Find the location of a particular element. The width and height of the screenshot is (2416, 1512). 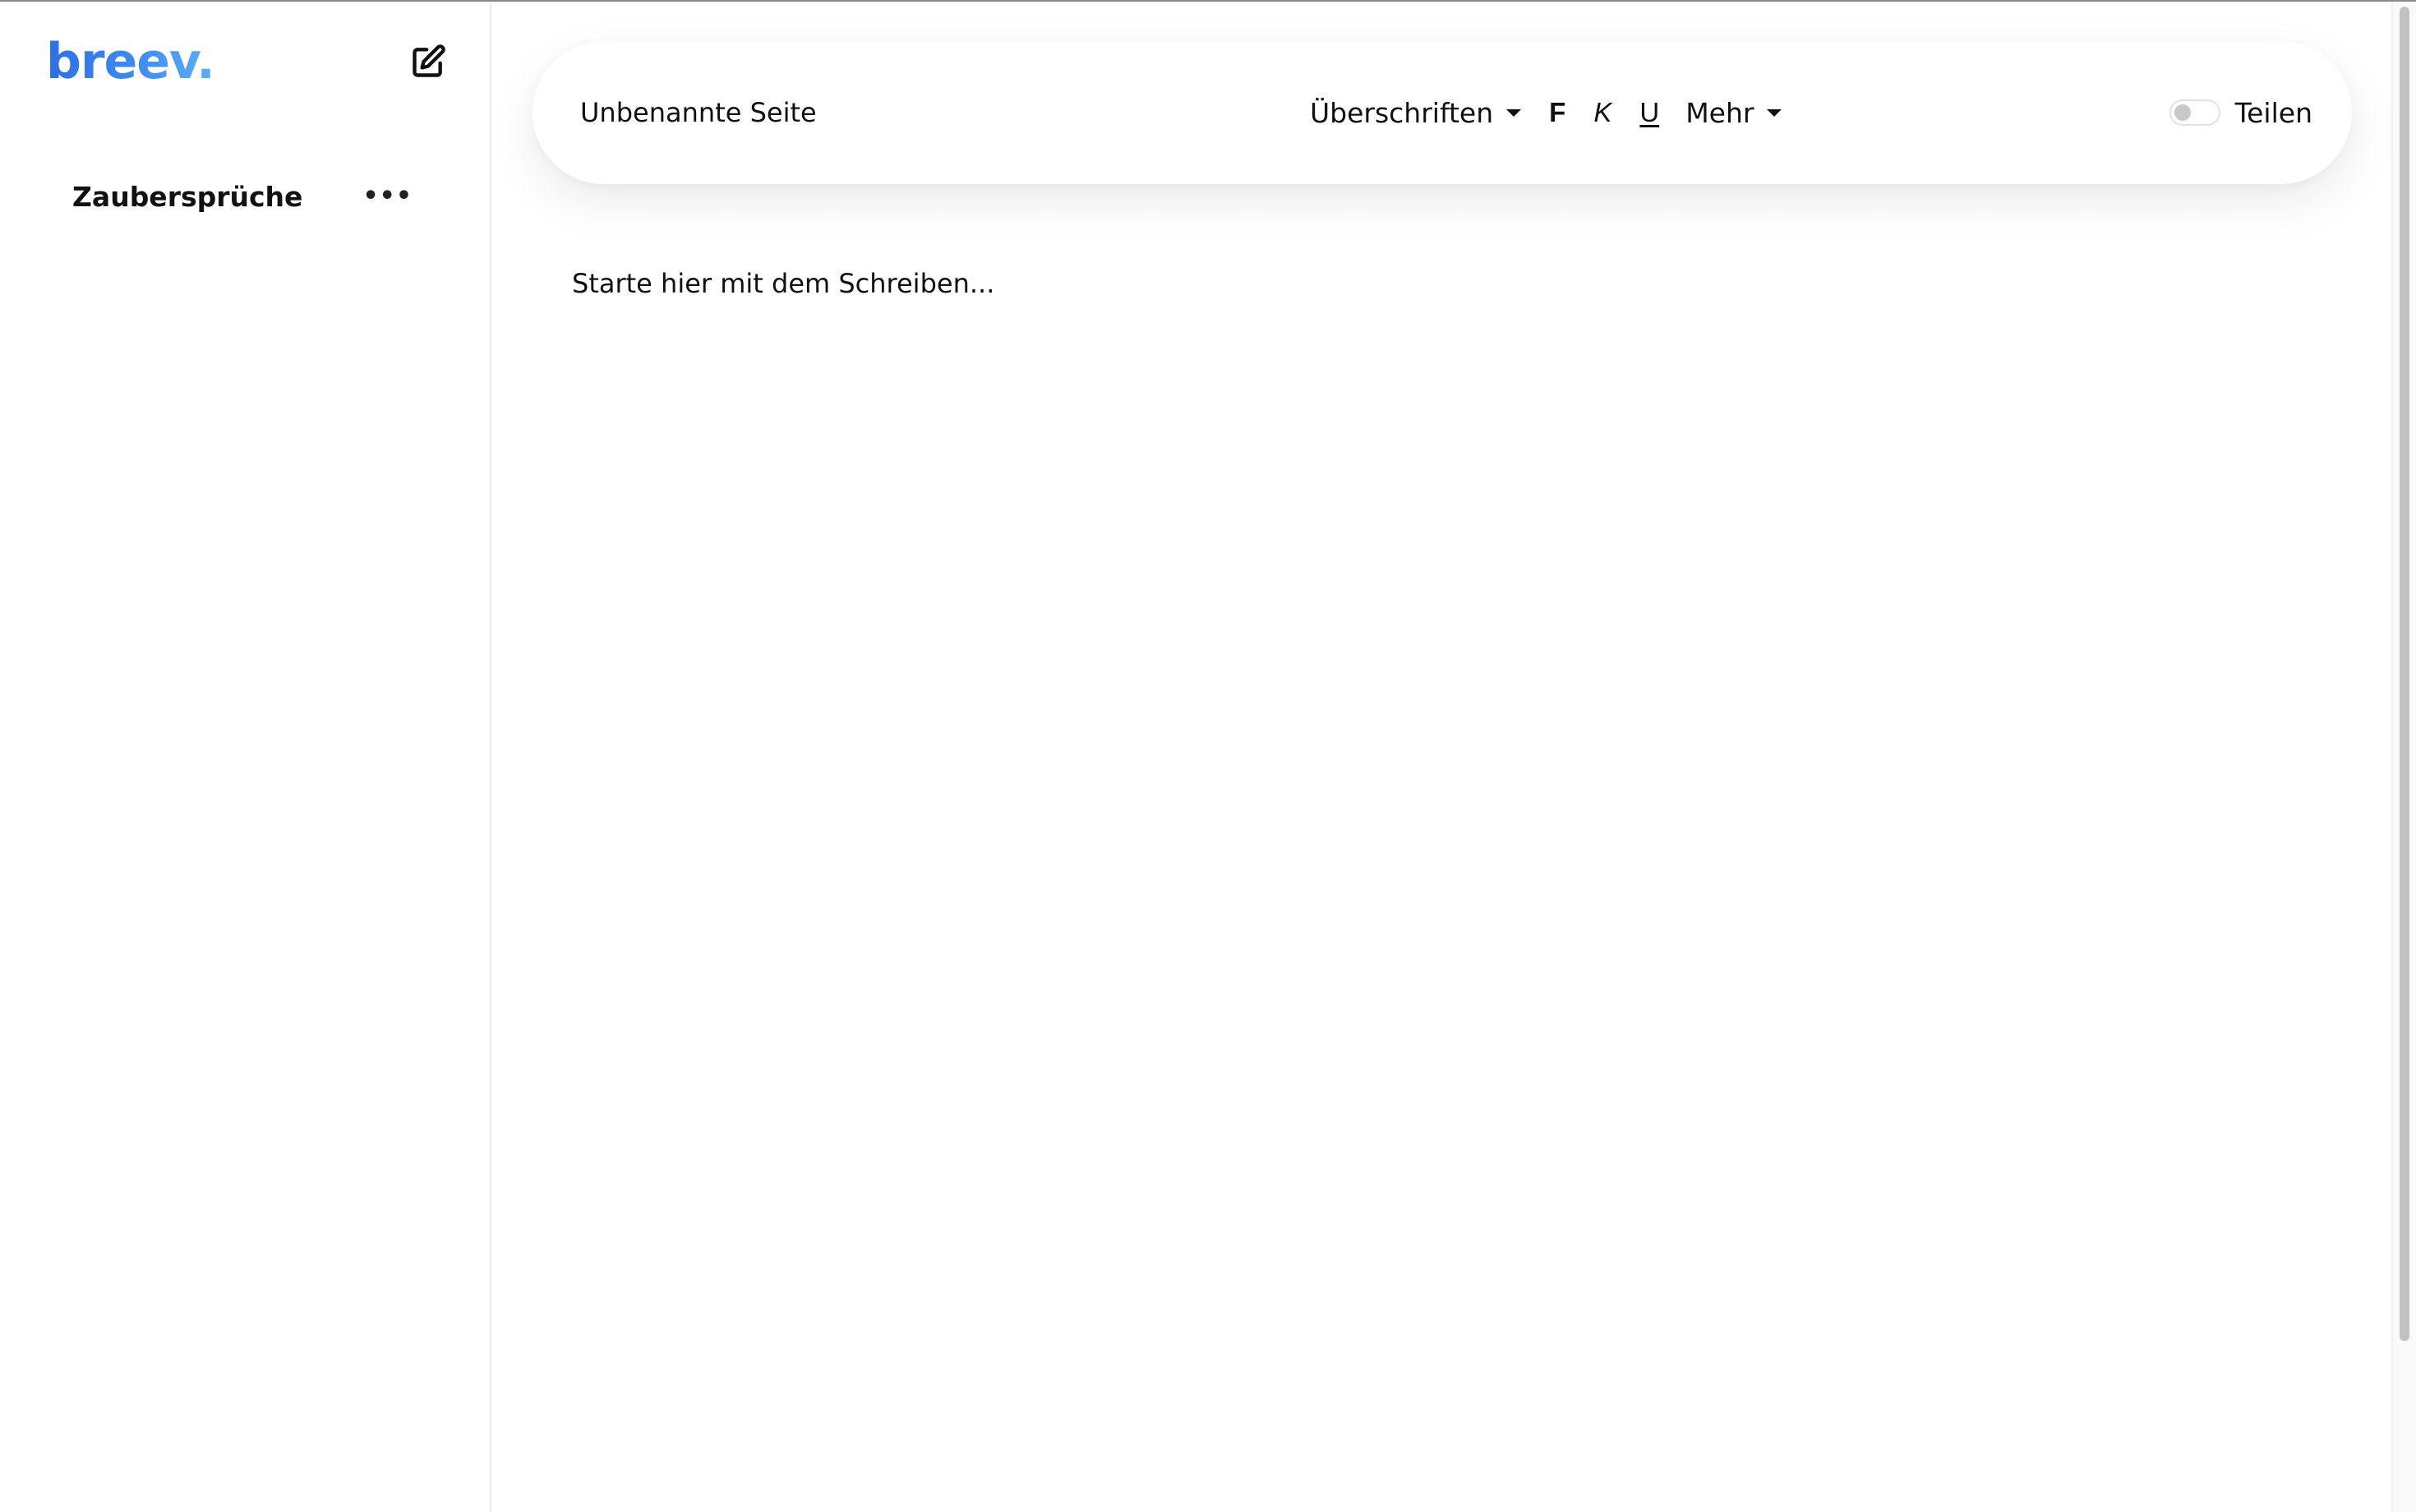

format-controls: Überschriften F K U Mehr is located at coordinates (1546, 112).